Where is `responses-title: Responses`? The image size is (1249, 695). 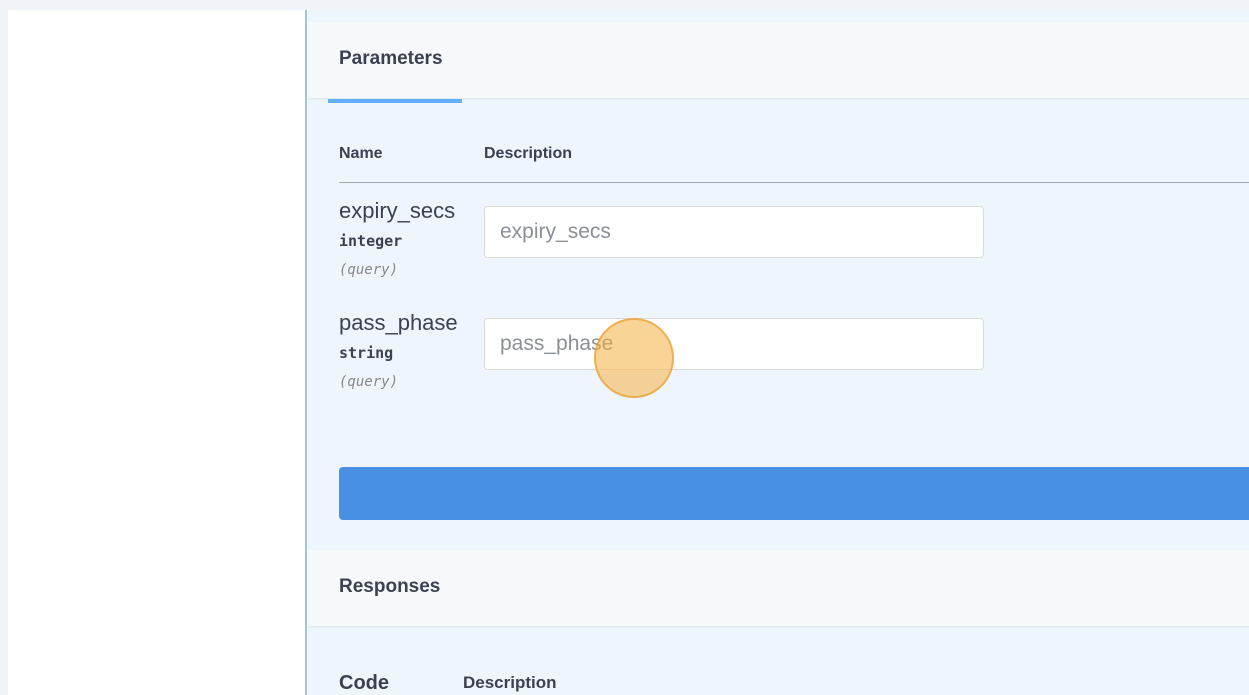
responses-title: Responses is located at coordinates (390, 586).